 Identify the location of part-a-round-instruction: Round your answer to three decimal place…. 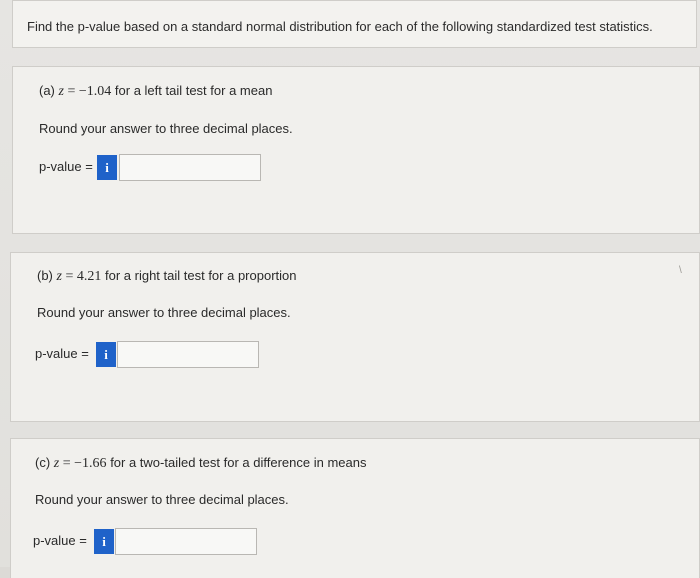
(166, 128).